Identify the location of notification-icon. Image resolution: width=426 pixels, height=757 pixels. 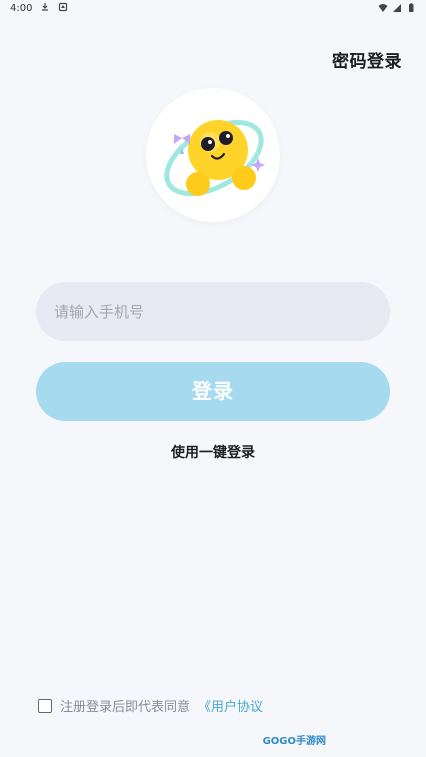
(63, 7).